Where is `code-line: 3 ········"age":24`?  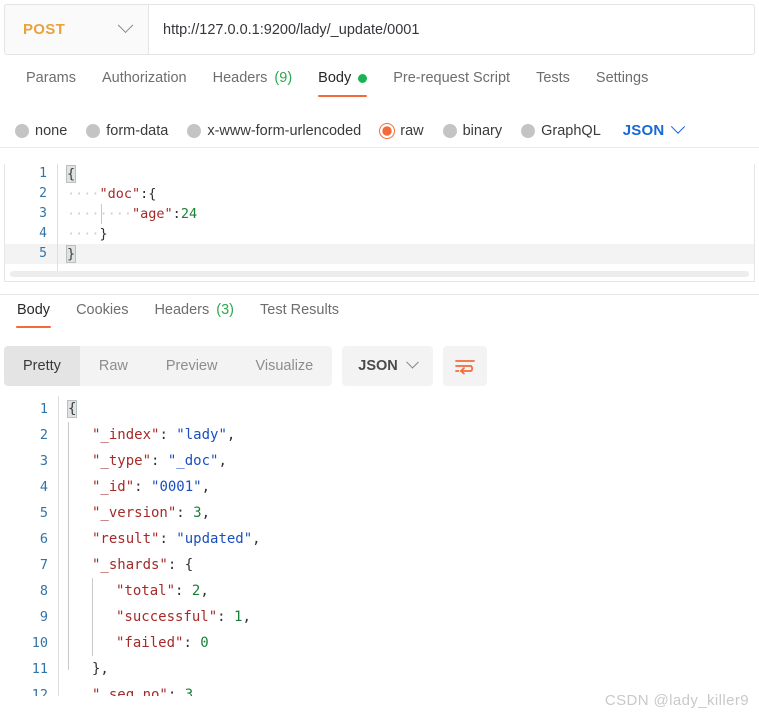 code-line: 3 ········"age":24 is located at coordinates (379, 214).